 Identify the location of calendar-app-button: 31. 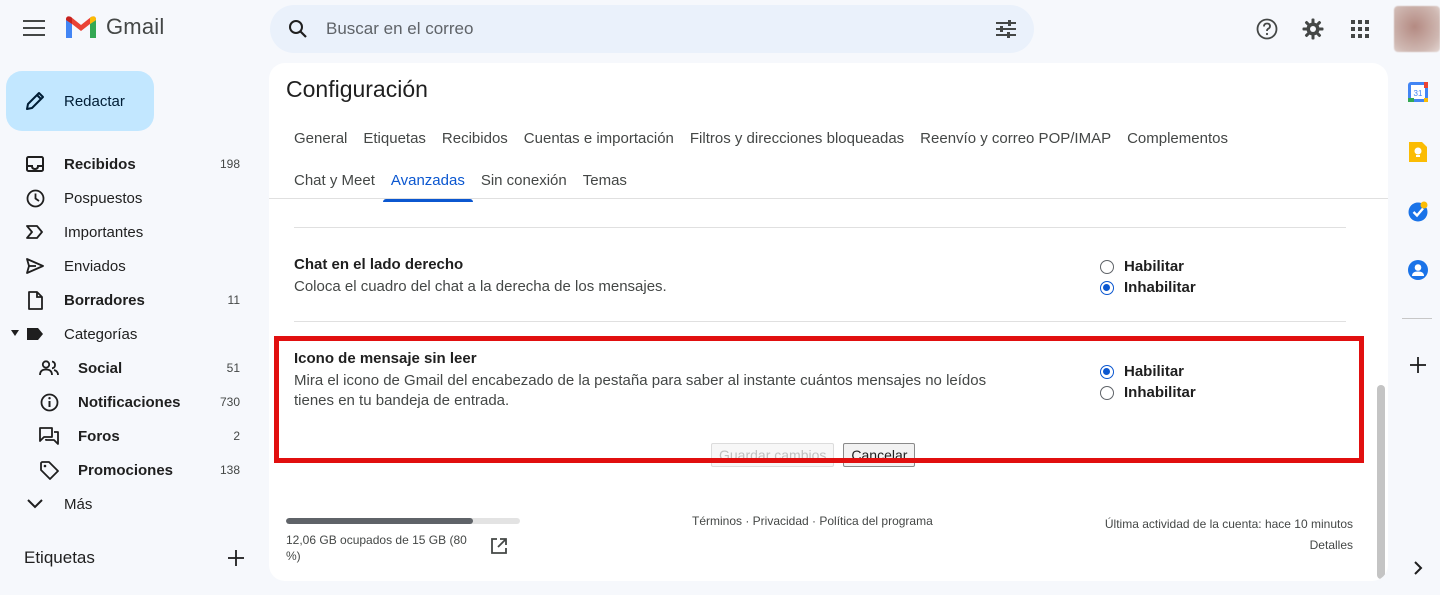
(1418, 92).